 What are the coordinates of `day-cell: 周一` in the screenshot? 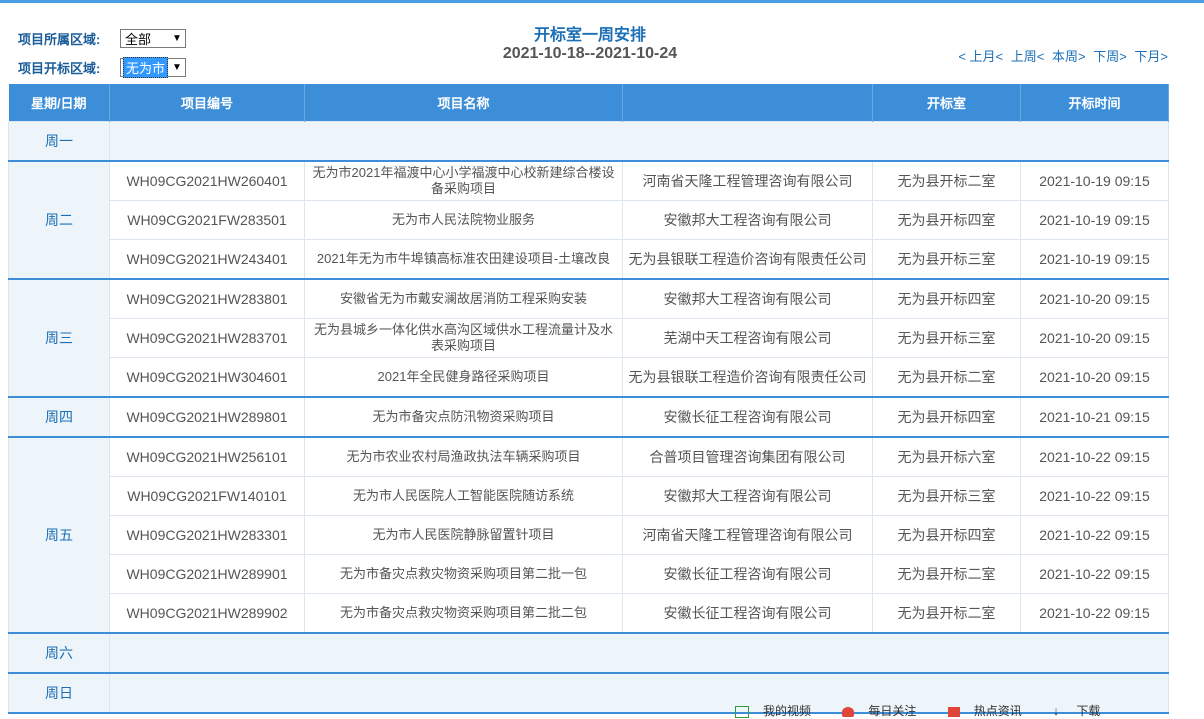 It's located at (59, 141).